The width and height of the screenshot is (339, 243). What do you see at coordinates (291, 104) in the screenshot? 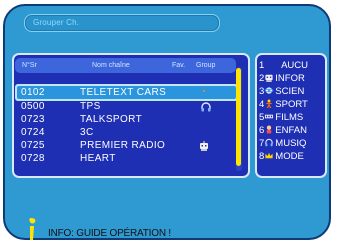
I see `genre-label: SPORT` at bounding box center [291, 104].